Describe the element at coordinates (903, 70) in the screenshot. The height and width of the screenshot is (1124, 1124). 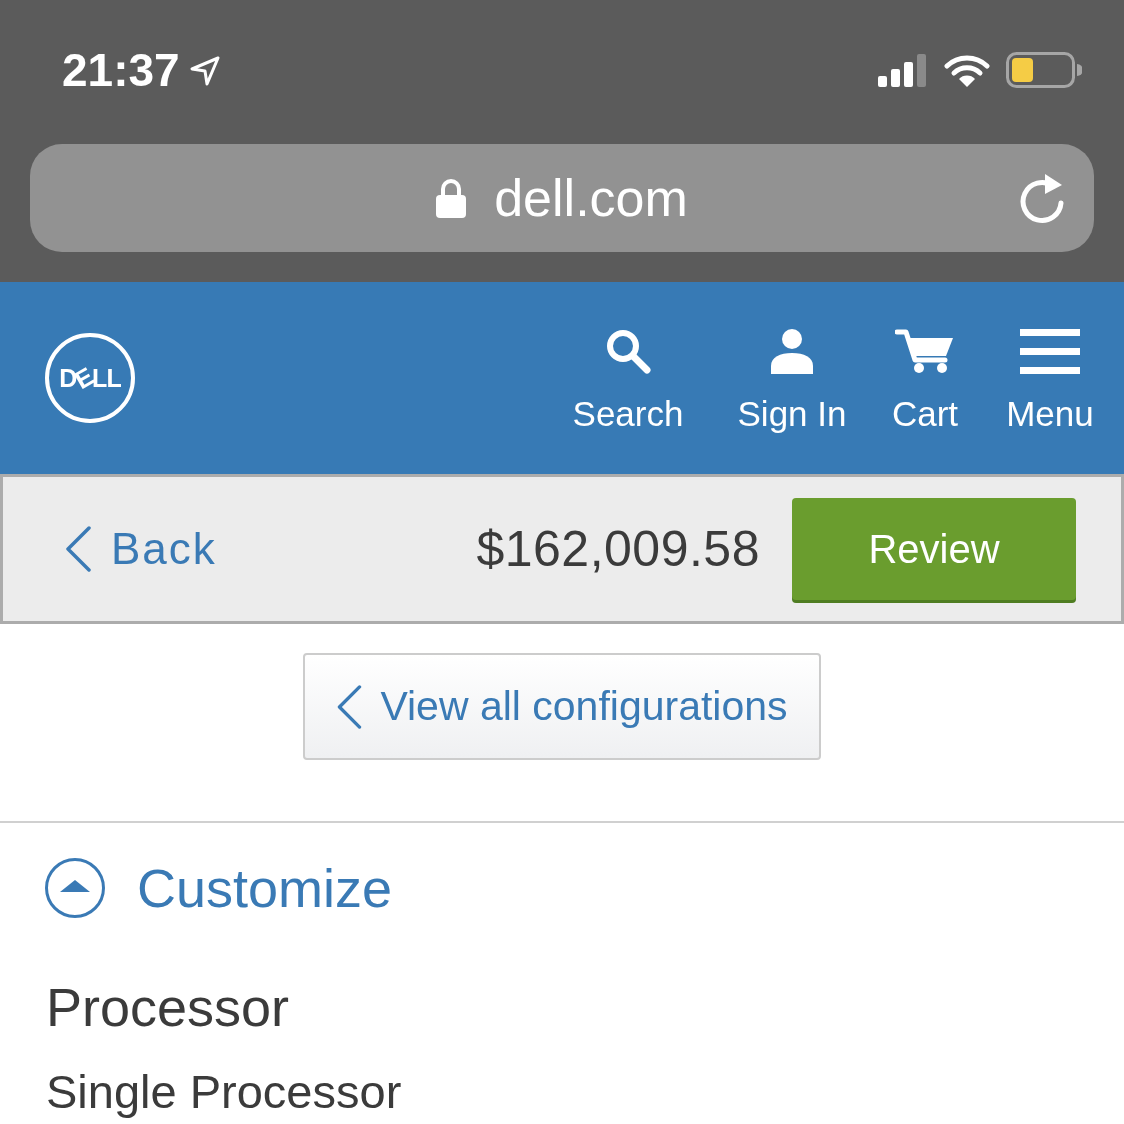
I see `signal-icon` at that location.